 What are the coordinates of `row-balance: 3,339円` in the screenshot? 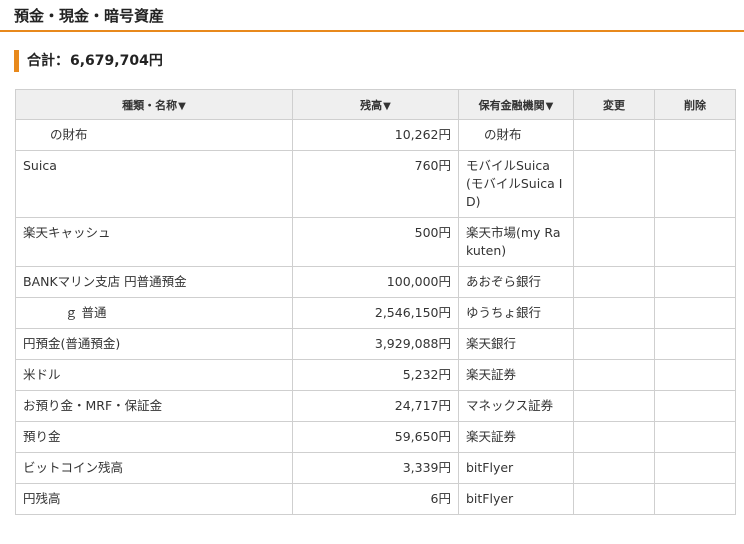 It's located at (375, 468).